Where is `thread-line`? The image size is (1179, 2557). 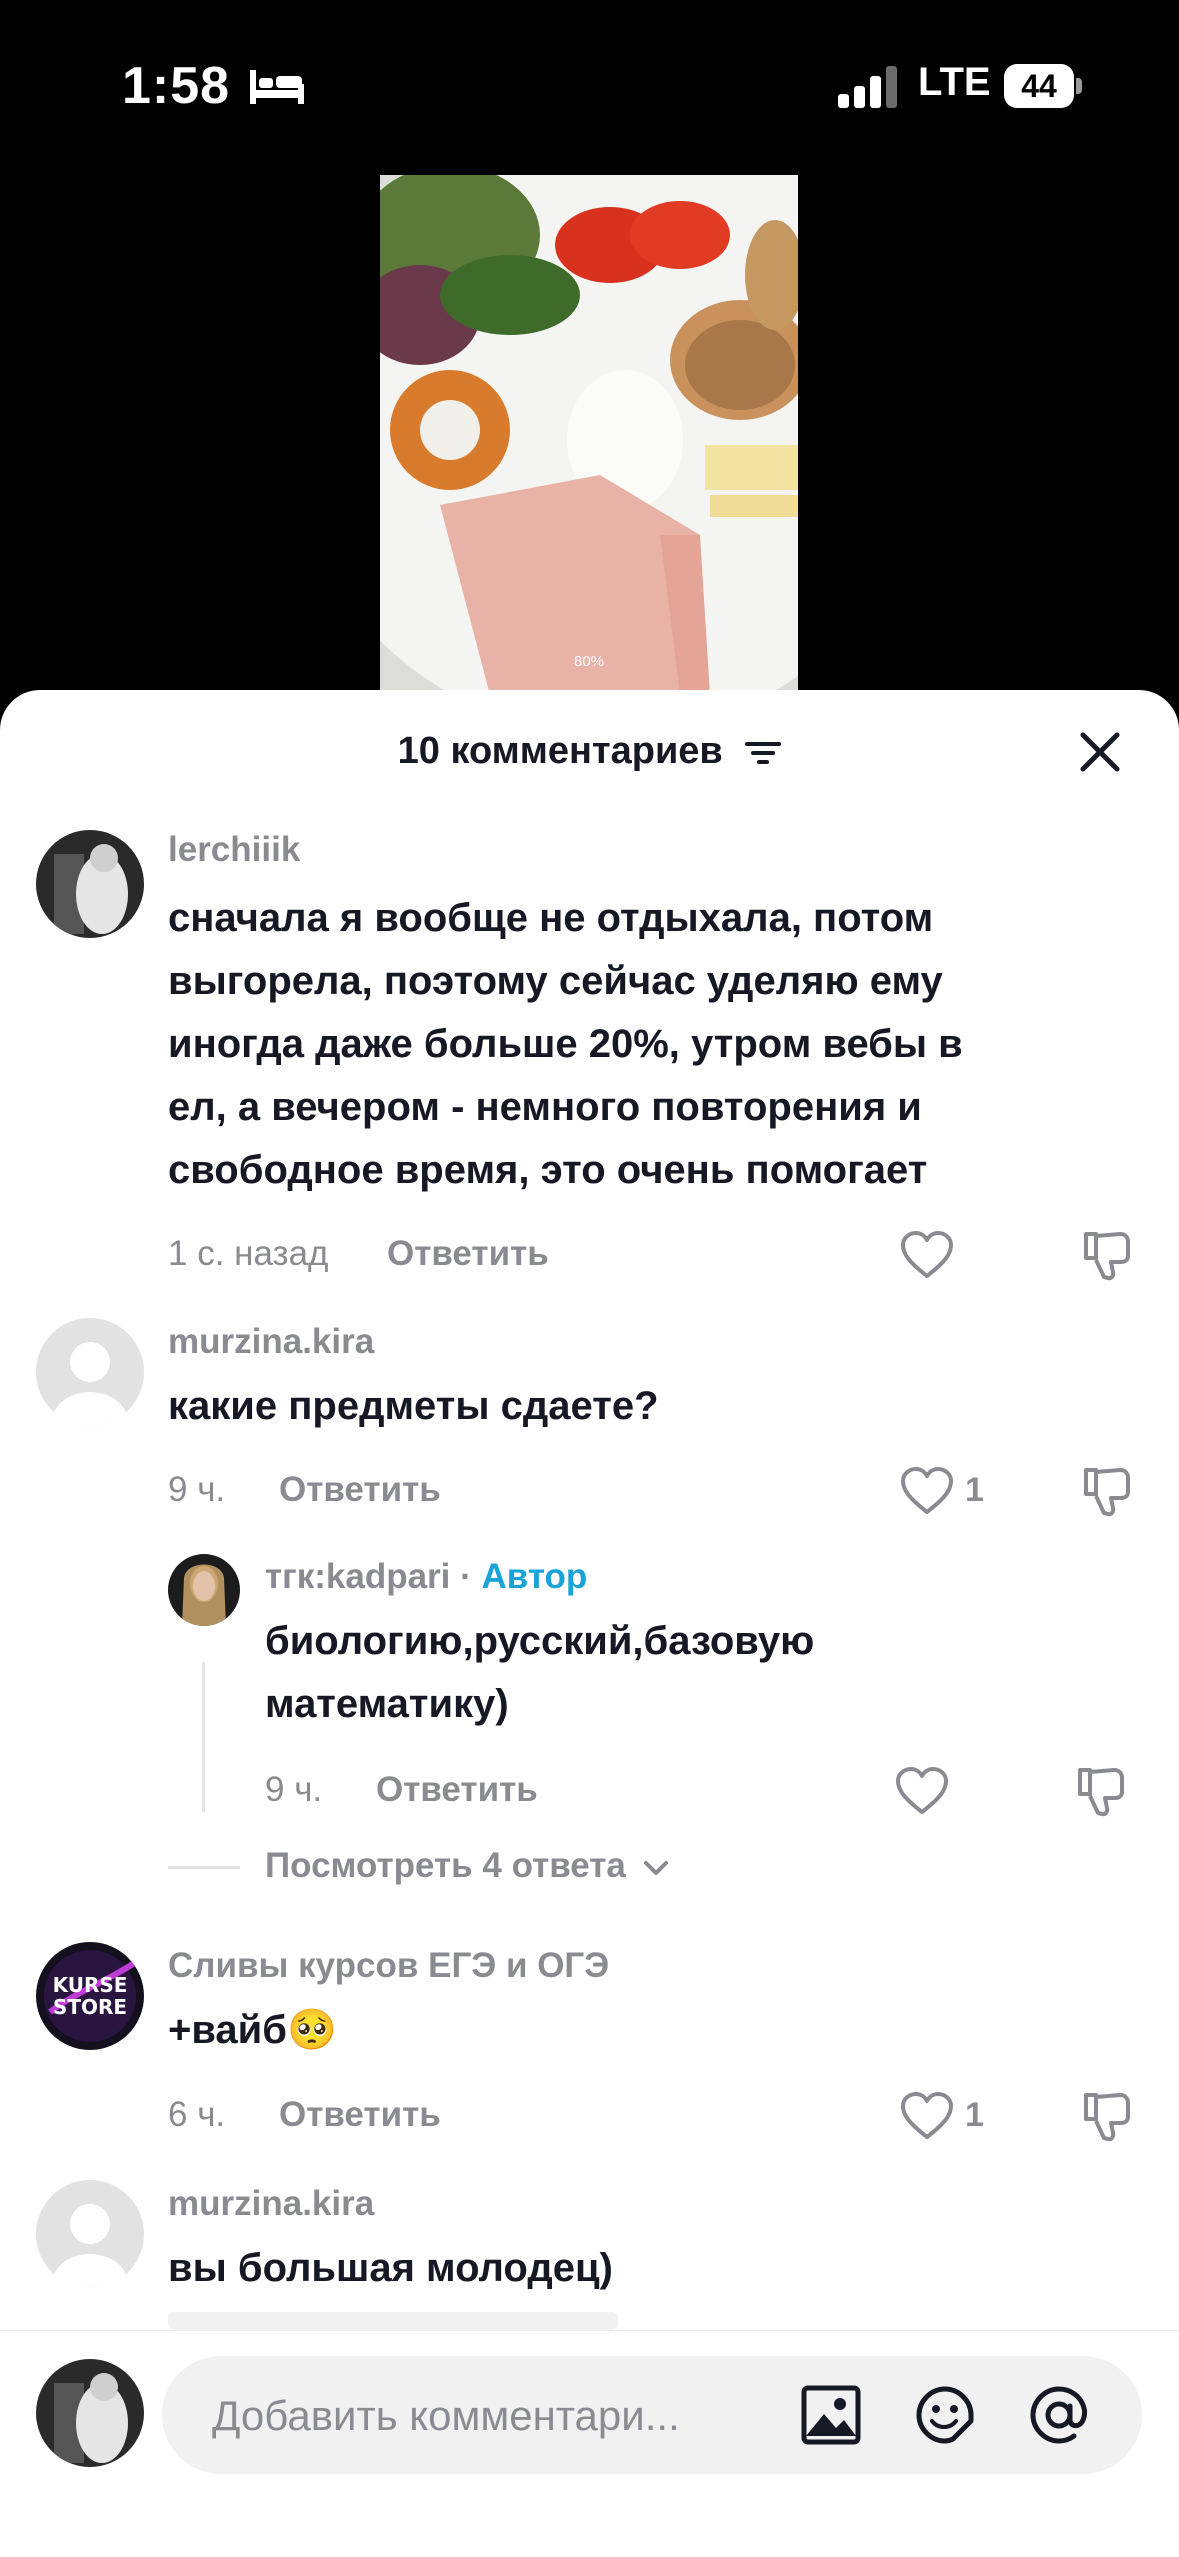
thread-line is located at coordinates (203, 1737).